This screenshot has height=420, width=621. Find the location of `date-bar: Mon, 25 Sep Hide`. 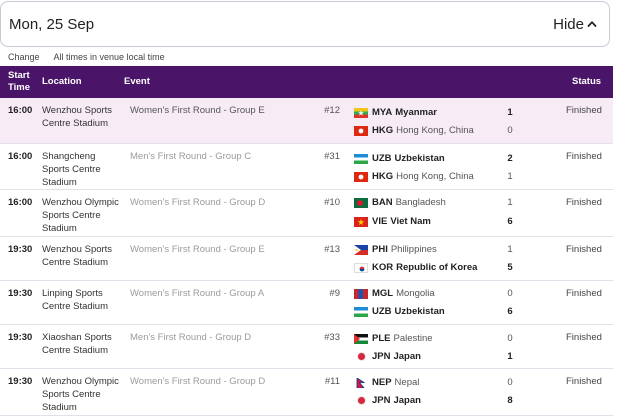

date-bar: Mon, 25 Sep Hide is located at coordinates (305, 24).